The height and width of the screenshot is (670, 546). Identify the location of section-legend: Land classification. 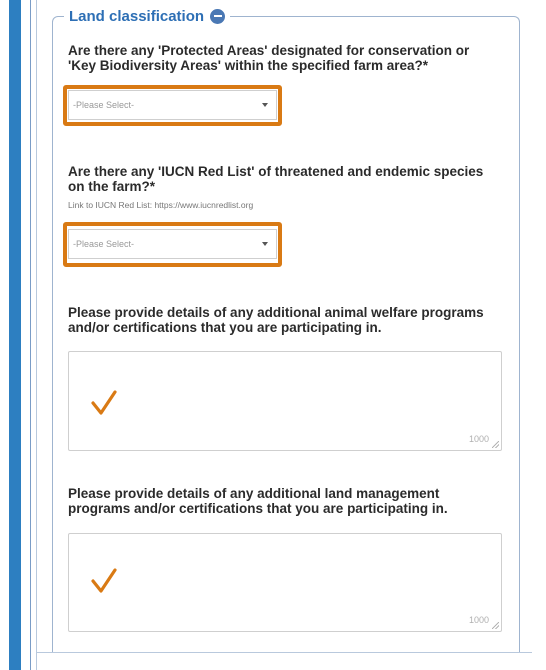
(147, 16).